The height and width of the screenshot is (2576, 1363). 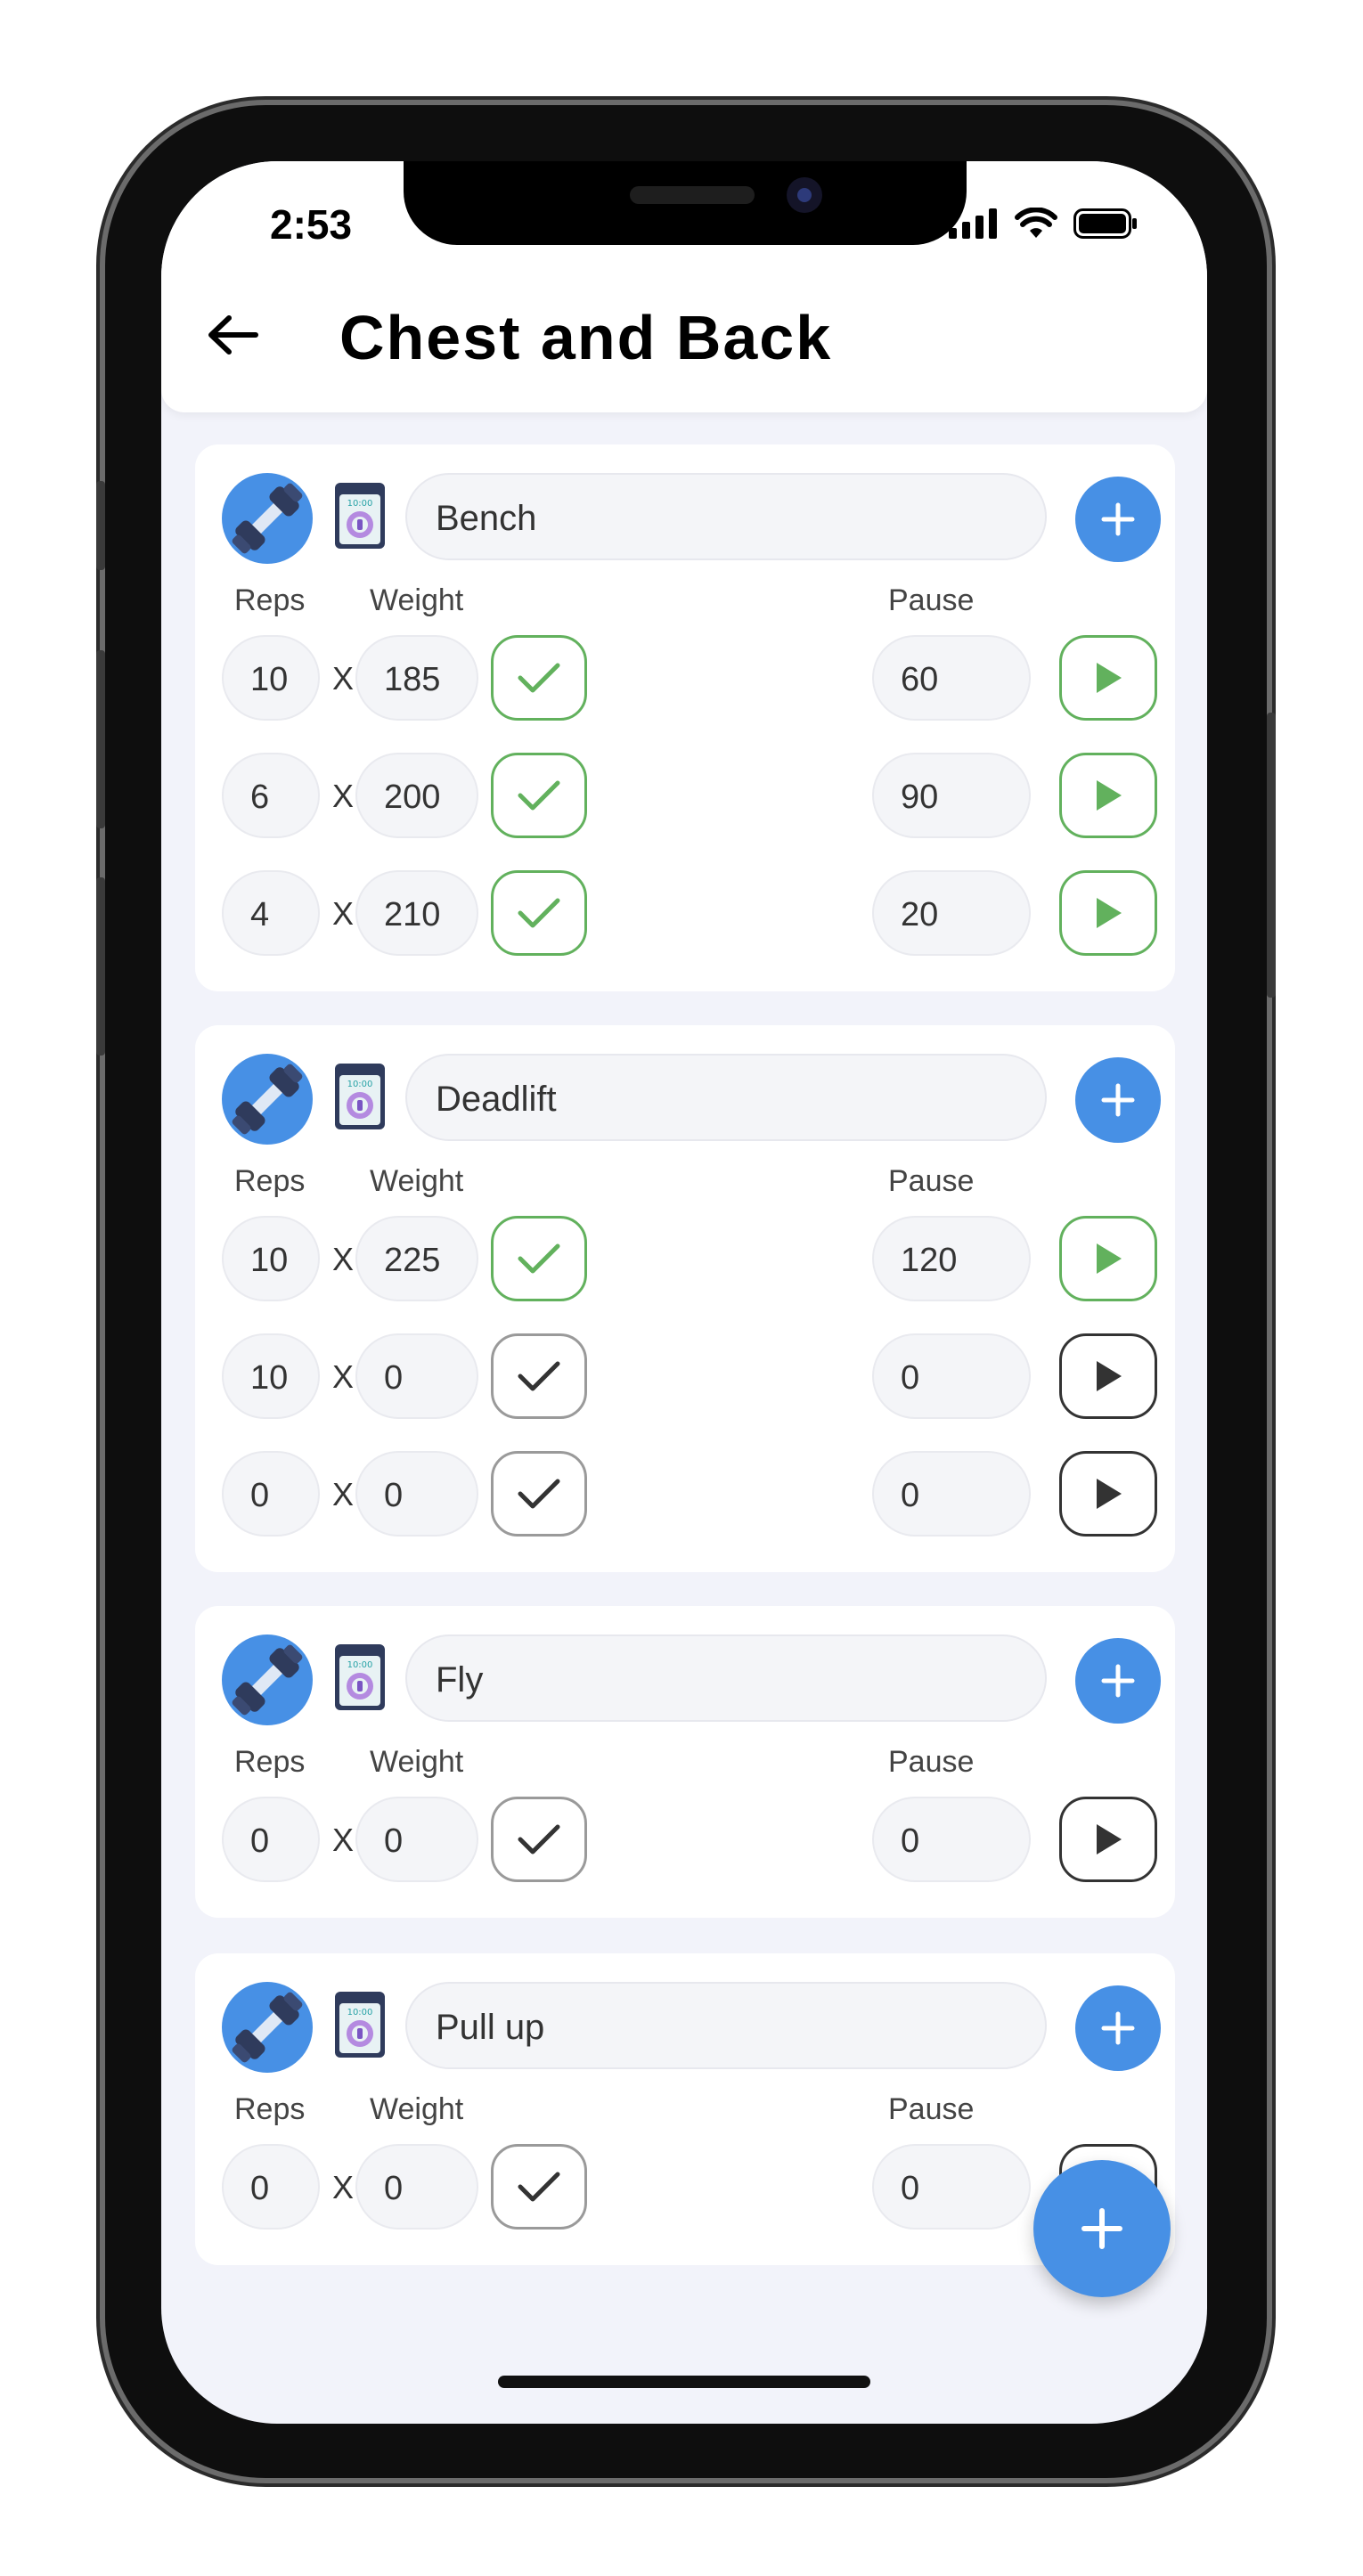 What do you see at coordinates (101, 526) in the screenshot?
I see `phone-side-button` at bounding box center [101, 526].